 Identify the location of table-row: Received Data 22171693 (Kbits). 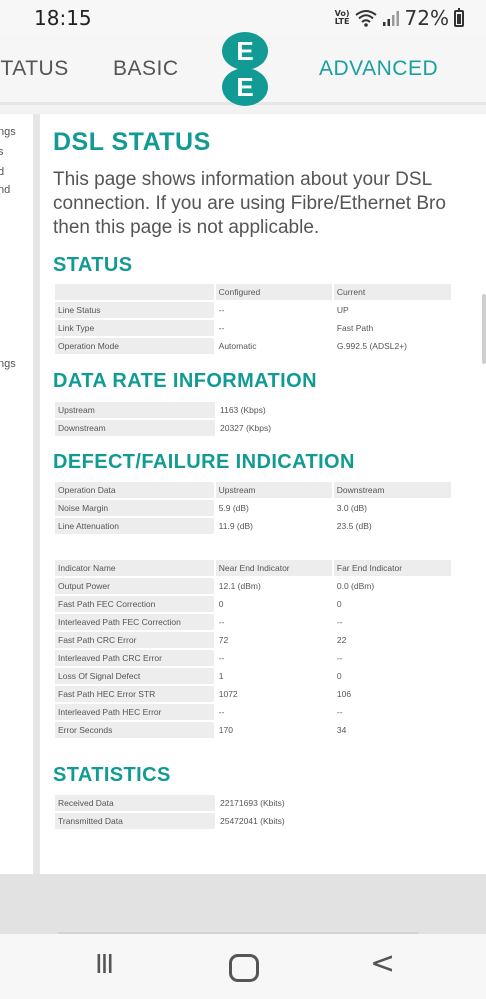
(253, 803).